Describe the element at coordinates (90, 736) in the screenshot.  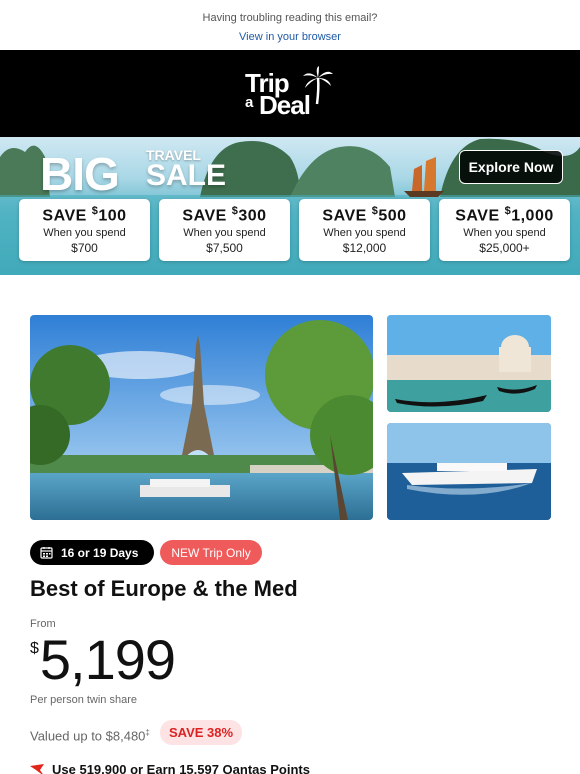
I see `valued-up-to-text: Valued up to $8,480‡` at that location.